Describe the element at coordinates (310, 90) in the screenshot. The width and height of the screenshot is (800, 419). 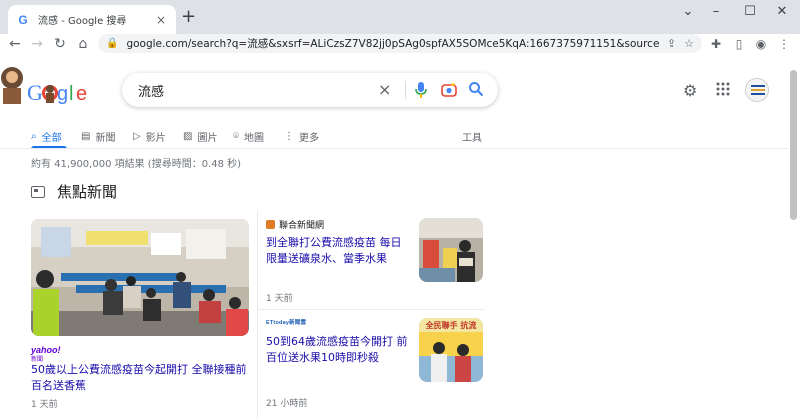
I see `search-box: 流感 ×` at that location.